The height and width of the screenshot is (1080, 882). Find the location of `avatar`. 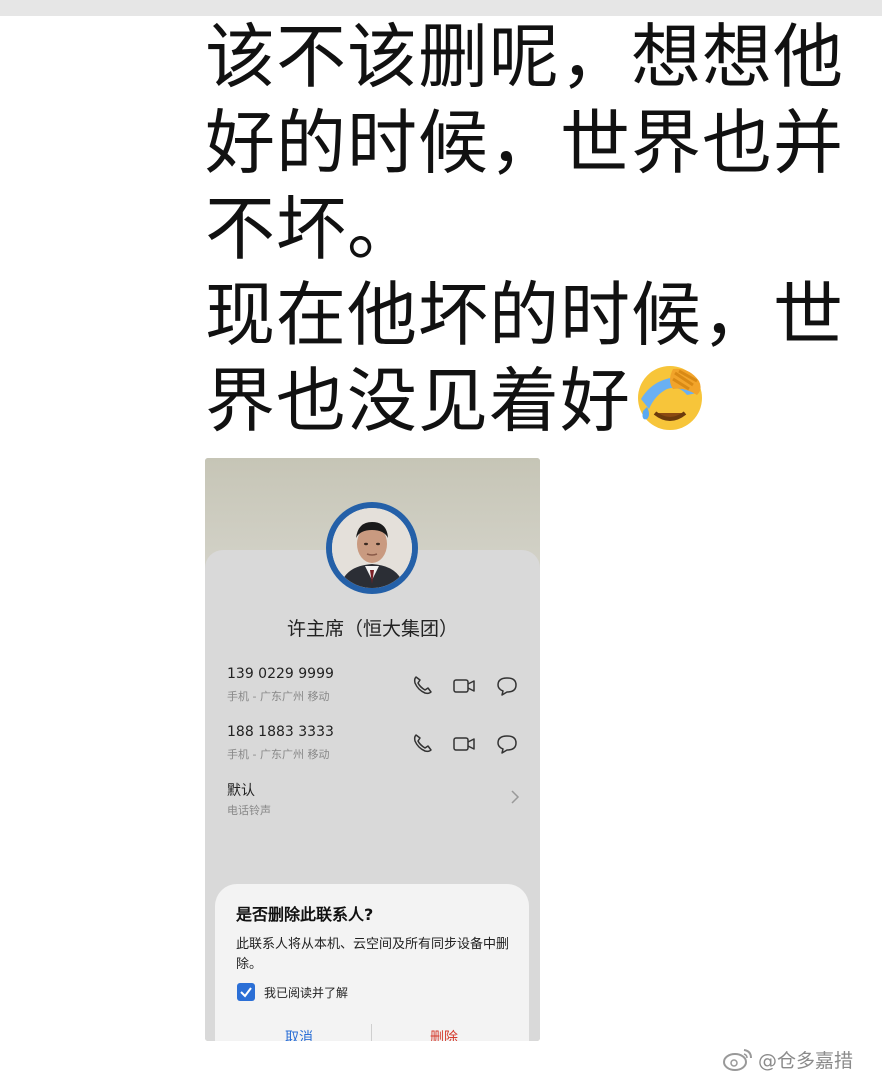

avatar is located at coordinates (372, 548).